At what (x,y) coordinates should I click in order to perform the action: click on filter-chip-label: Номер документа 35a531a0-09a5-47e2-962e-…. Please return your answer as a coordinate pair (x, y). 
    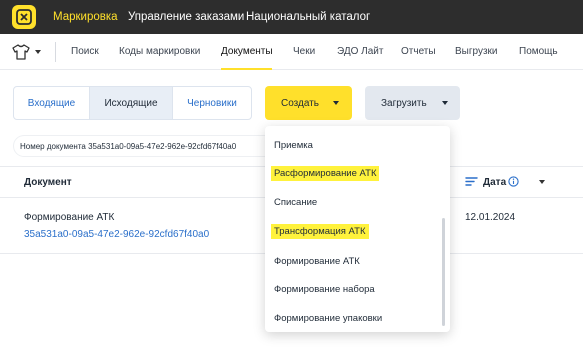
    Looking at the image, I should click on (128, 146).